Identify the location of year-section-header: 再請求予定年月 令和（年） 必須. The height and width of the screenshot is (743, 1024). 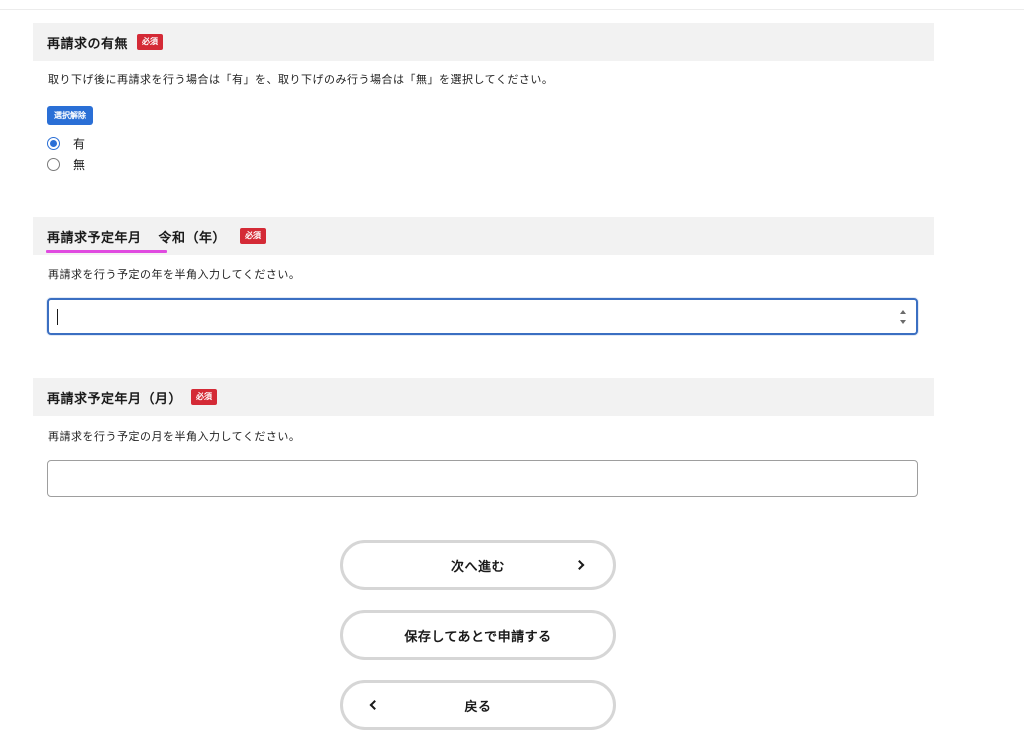
(483, 236).